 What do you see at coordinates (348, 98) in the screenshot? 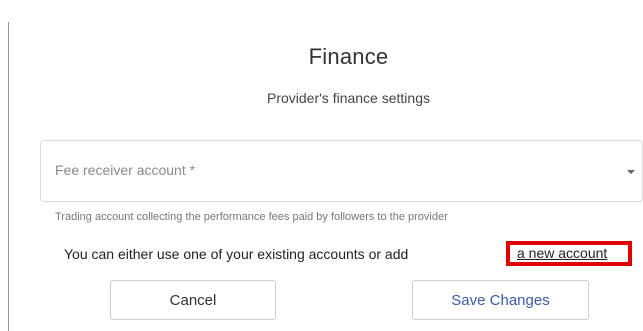
I see `dialog-subtitle: Provider's finance settings` at bounding box center [348, 98].